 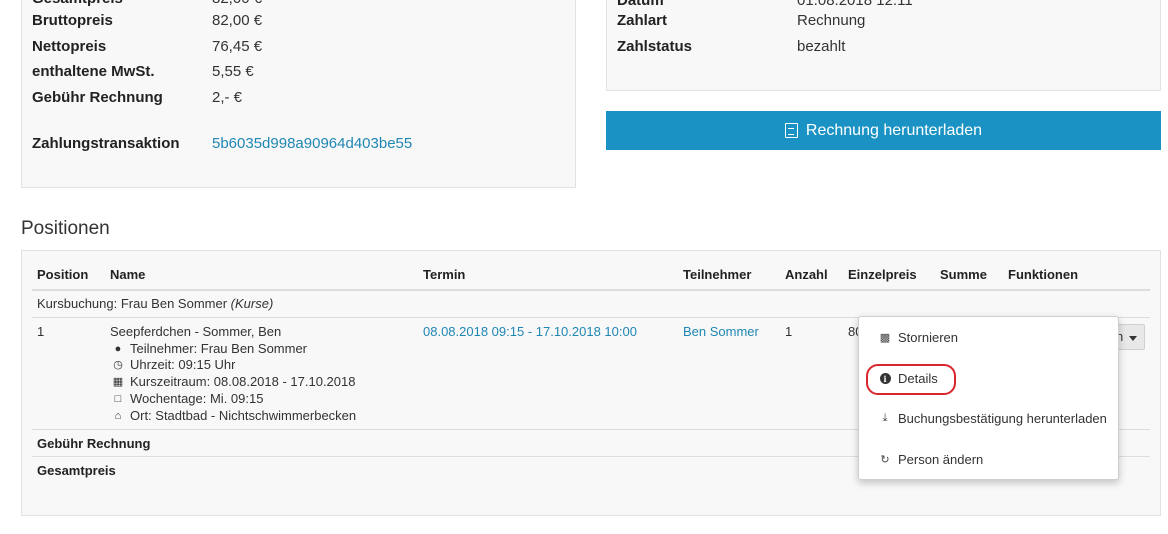 I want to click on row-name: Seepferdchen - Sommer, Ben, so click(x=196, y=331).